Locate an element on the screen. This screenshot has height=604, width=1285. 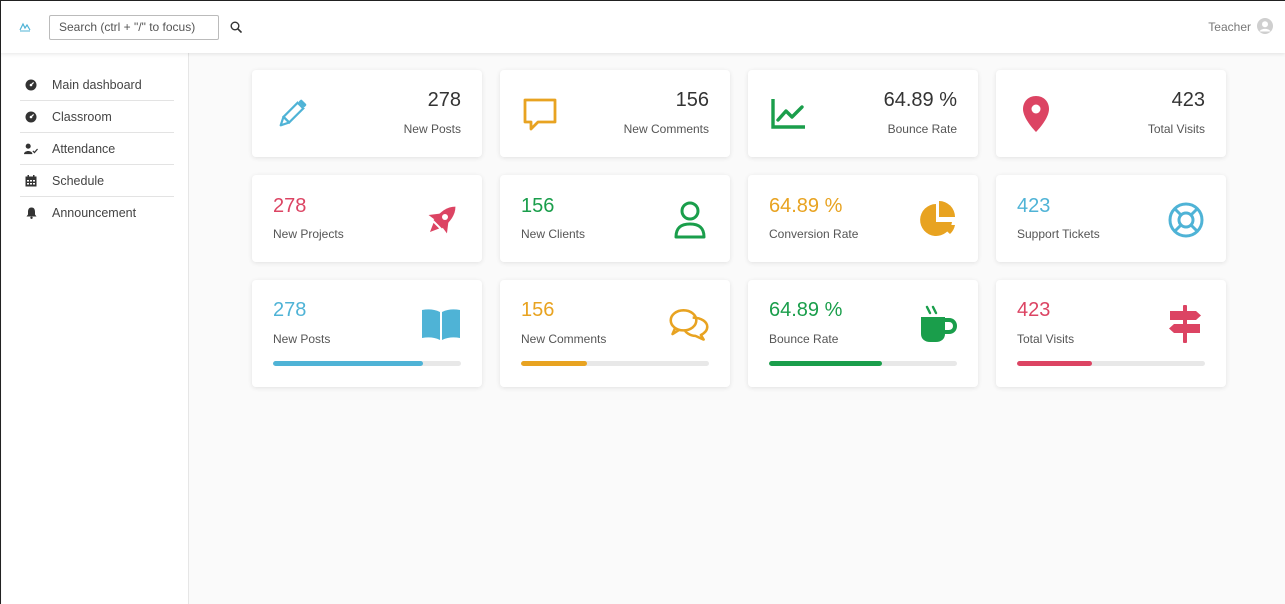
sidebar-item-classroom: Classroom is located at coordinates (97, 117).